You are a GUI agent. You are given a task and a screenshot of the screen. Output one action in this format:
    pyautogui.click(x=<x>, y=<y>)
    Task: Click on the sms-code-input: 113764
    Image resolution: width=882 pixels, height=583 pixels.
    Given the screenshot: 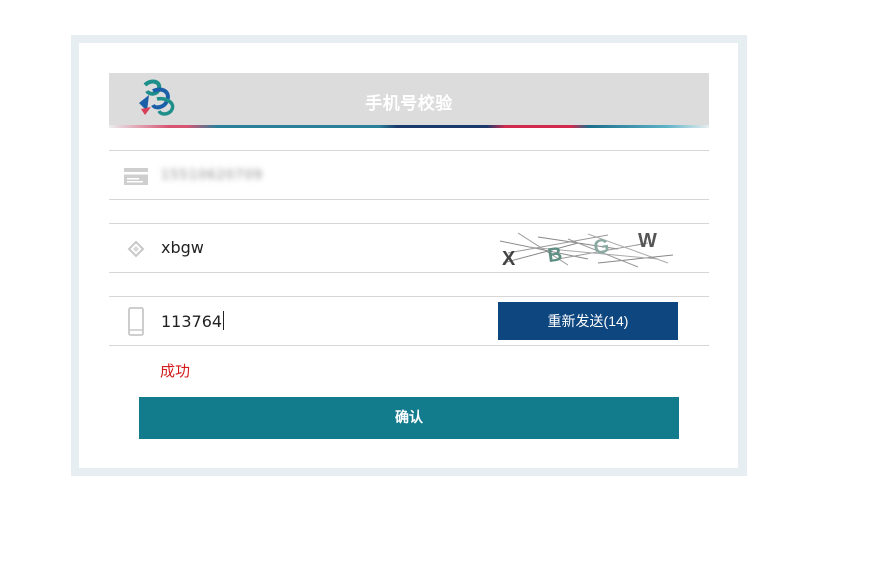 What is the action you would take?
    pyautogui.click(x=193, y=321)
    